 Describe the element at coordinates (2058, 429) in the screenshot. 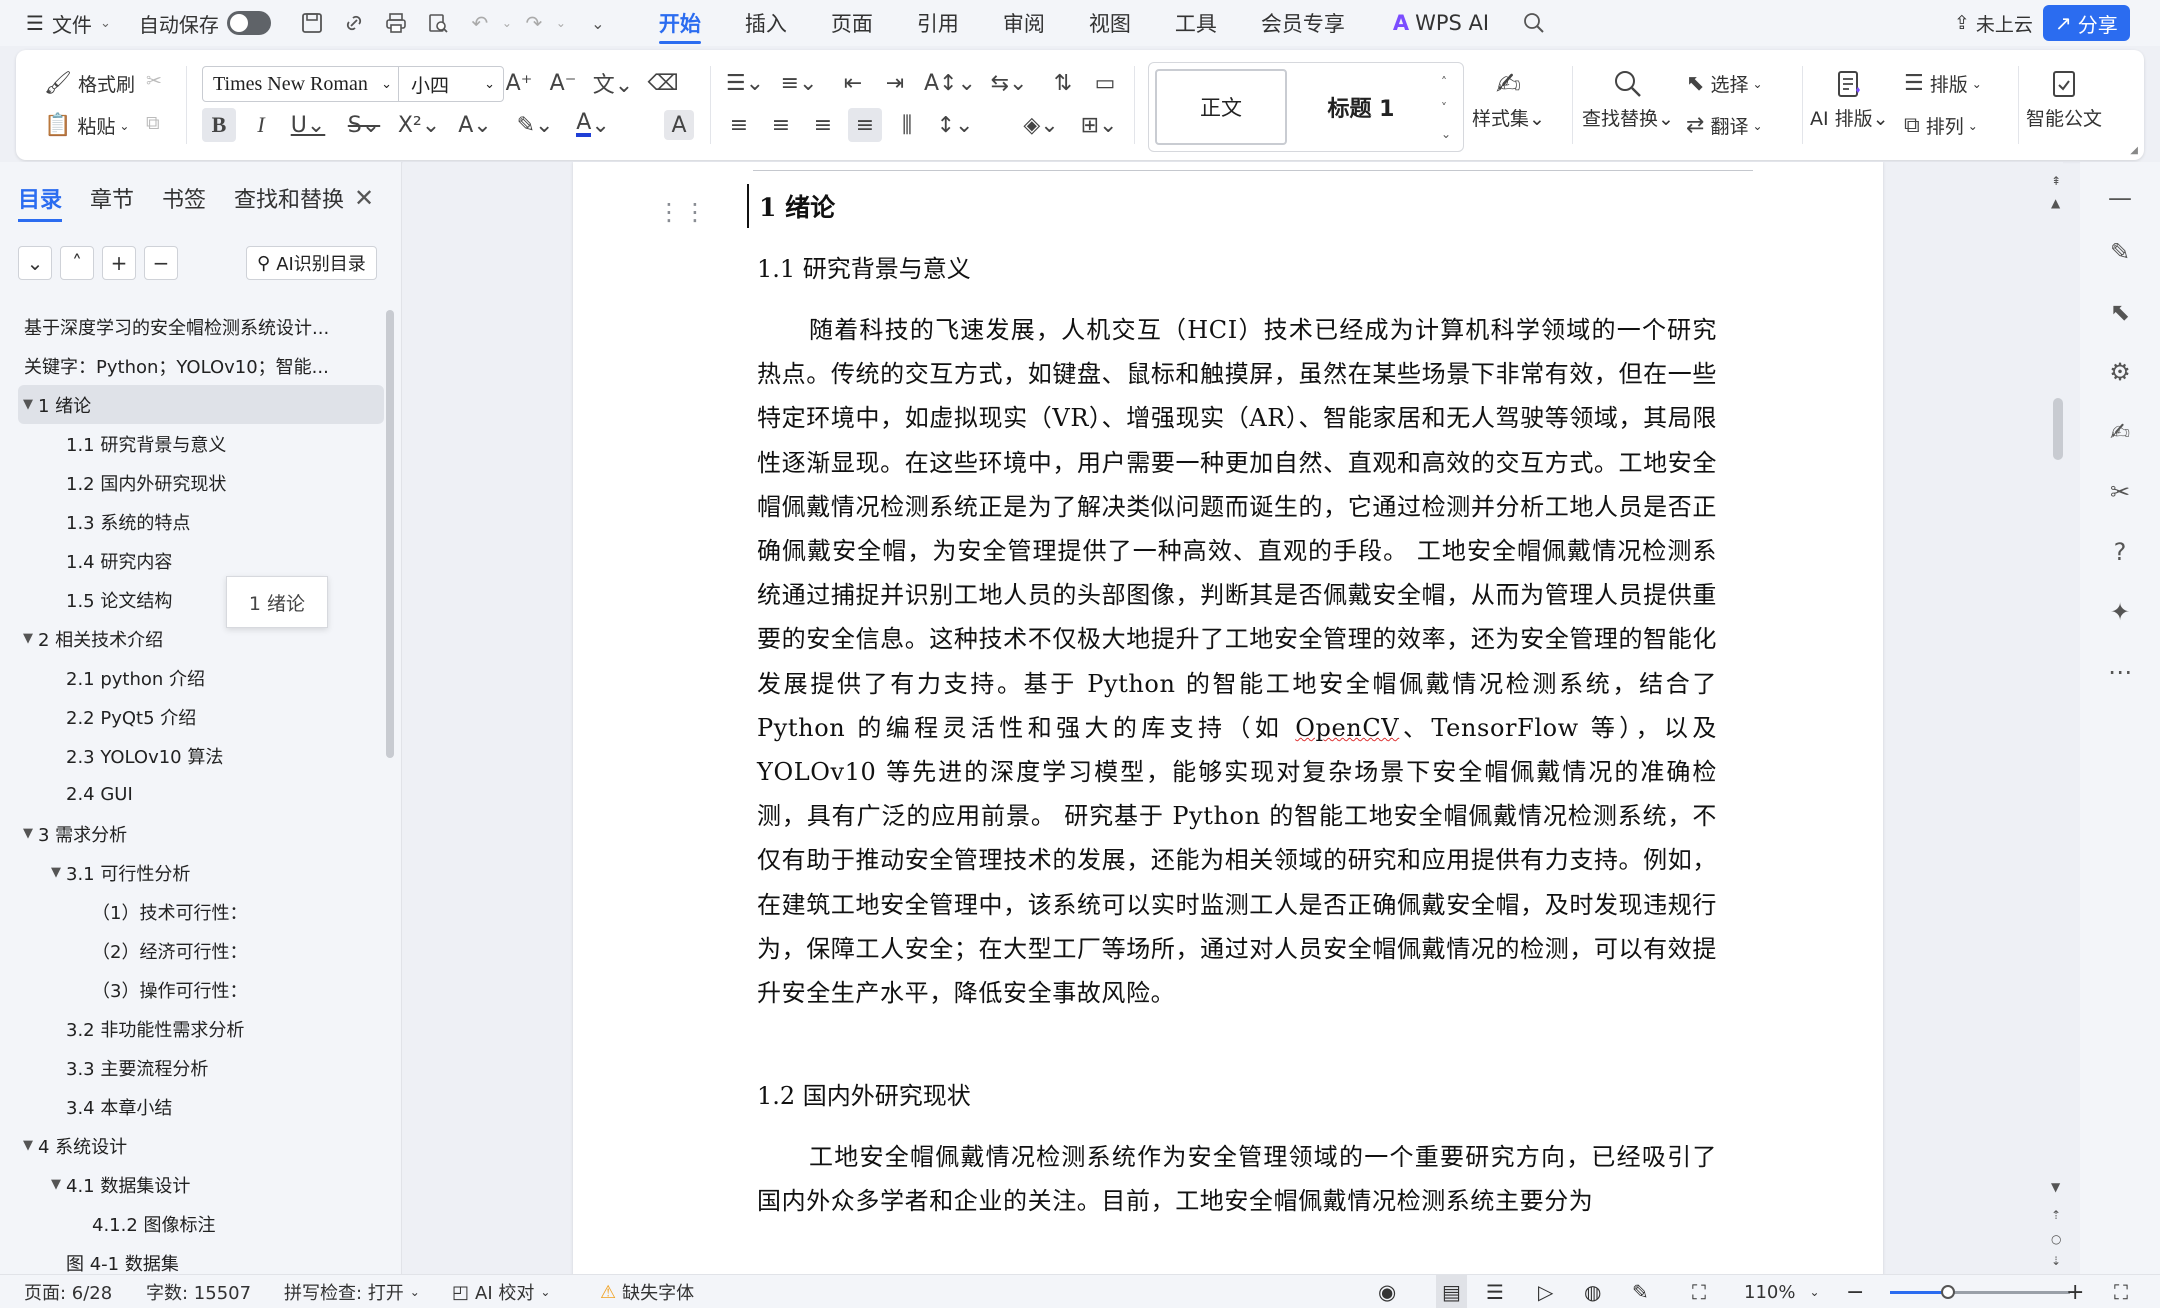

I see `scroll-thumb` at that location.